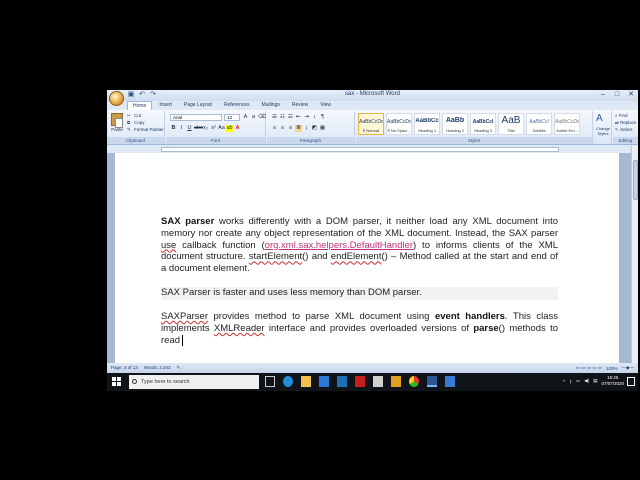 Image resolution: width=640 pixels, height=480 pixels. I want to click on change-styles-icon: A, so click(599, 118).